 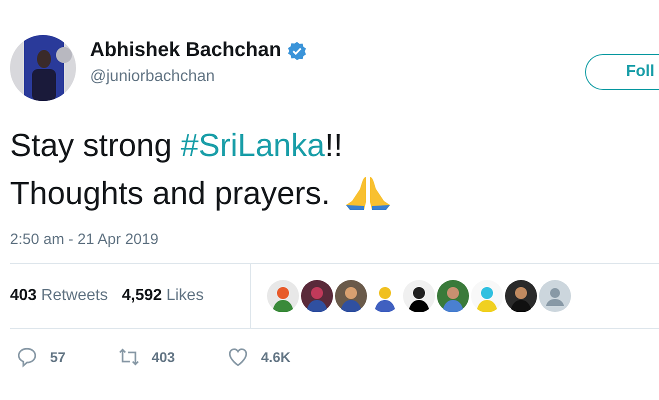 I want to click on action-count: 403, so click(x=163, y=357).